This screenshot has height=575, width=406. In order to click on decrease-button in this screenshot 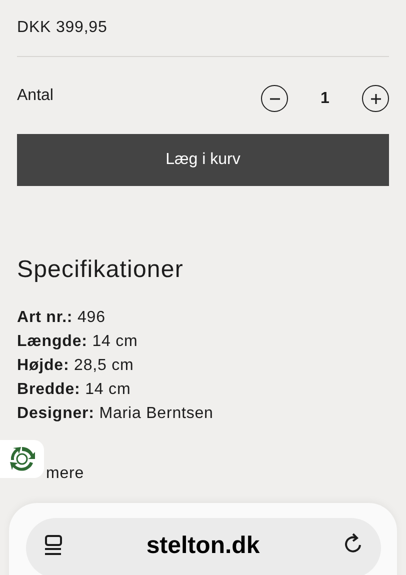, I will do `click(274, 98)`.